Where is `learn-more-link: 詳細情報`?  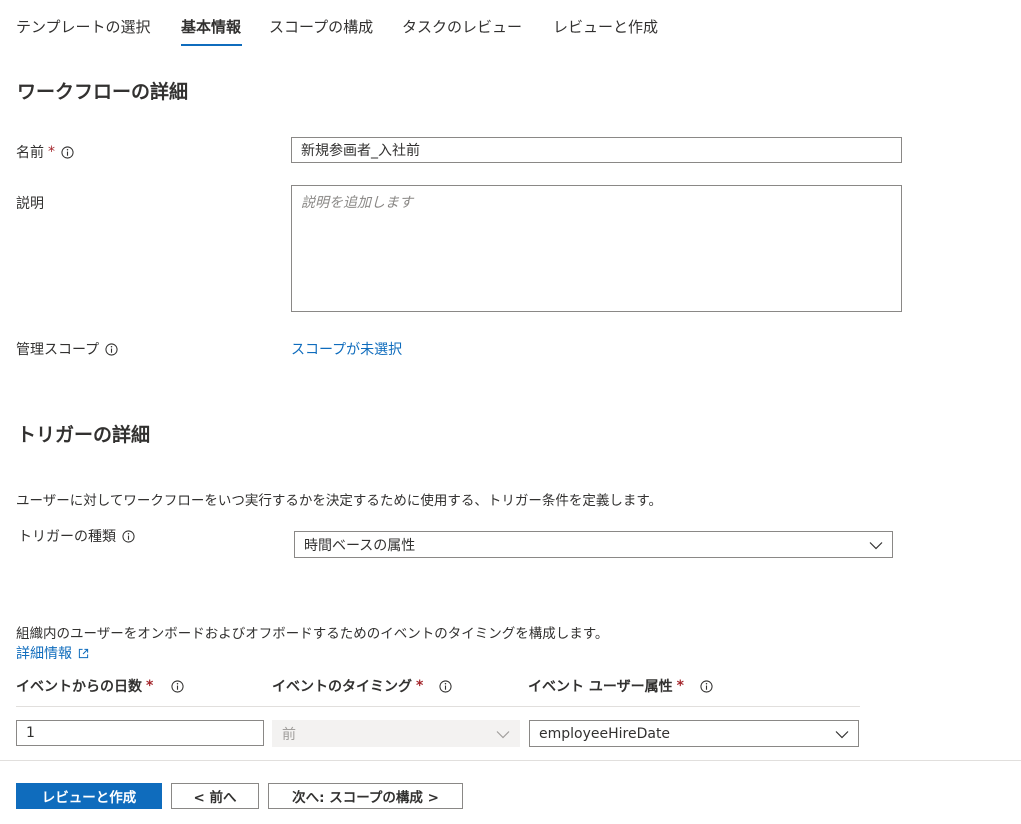
learn-more-link: 詳細情報 is located at coordinates (52, 653).